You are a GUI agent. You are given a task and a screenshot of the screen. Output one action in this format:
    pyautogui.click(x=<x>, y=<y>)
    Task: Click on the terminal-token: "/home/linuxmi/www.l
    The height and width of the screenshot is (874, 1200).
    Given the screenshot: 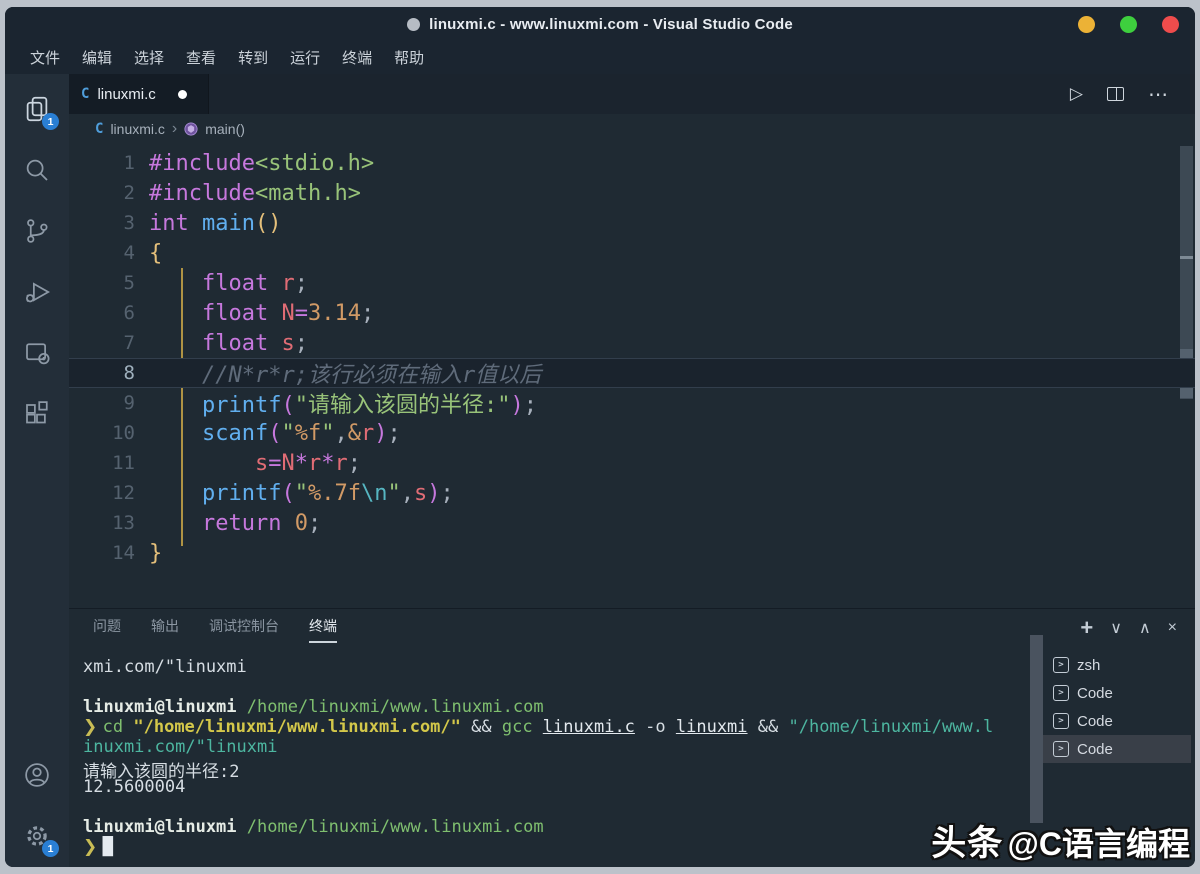 What is the action you would take?
    pyautogui.click(x=891, y=727)
    